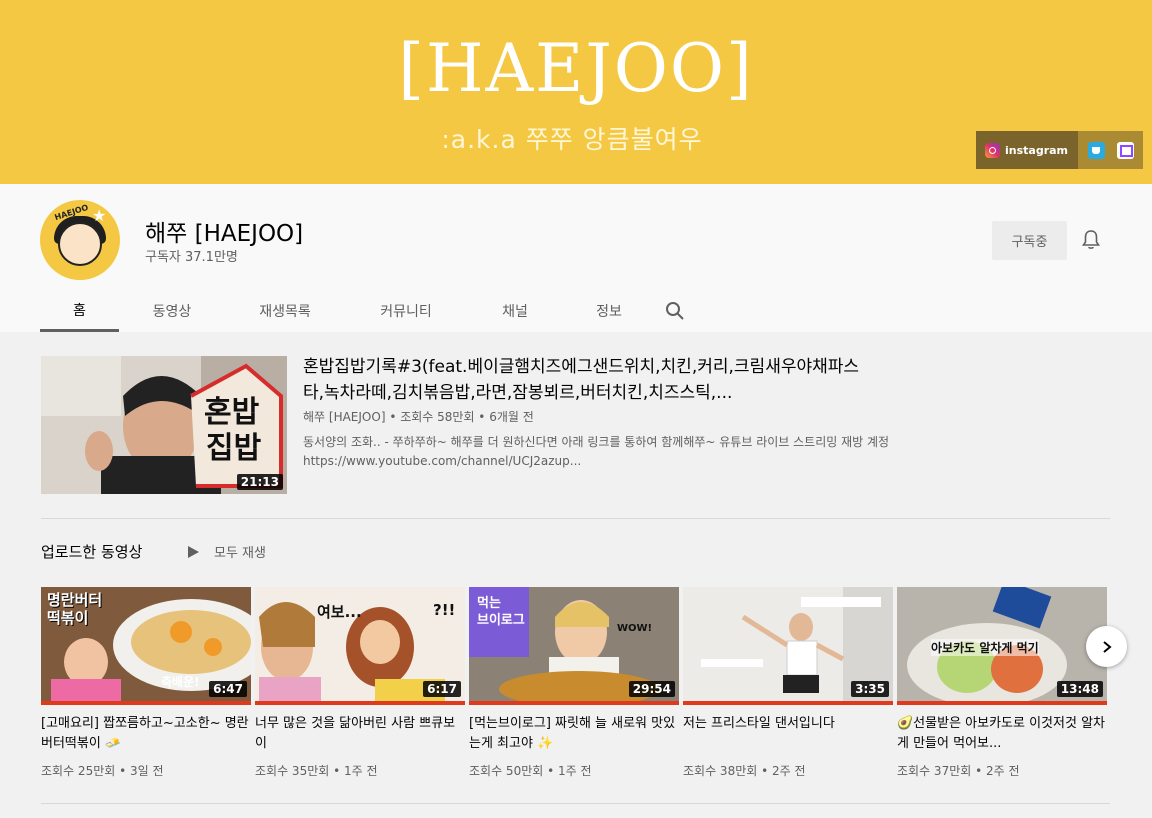 This screenshot has width=1152, height=818. What do you see at coordinates (75, 609) in the screenshot?
I see `thumbnail-text: 명란버터 떡볶이` at bounding box center [75, 609].